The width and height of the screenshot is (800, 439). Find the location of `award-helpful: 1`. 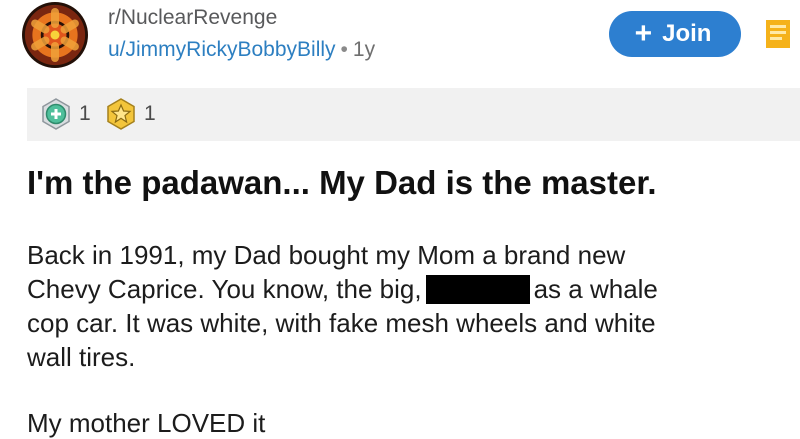

award-helpful: 1 is located at coordinates (65, 114).